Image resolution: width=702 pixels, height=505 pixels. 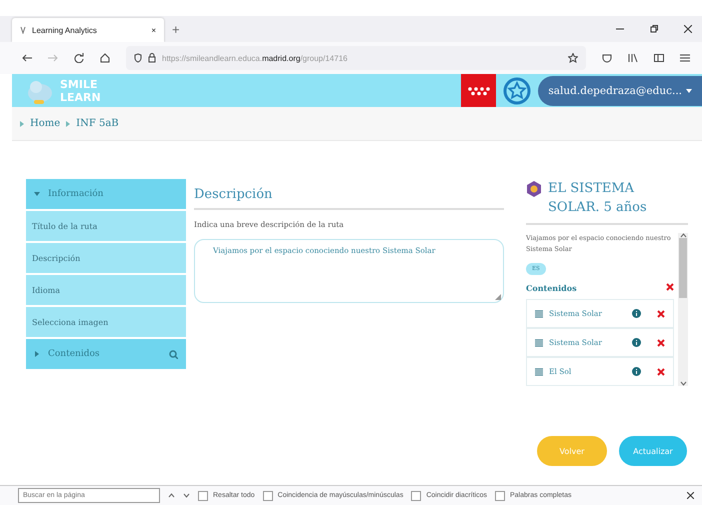 I want to click on logo: SMILE LEARN, so click(x=56, y=90).